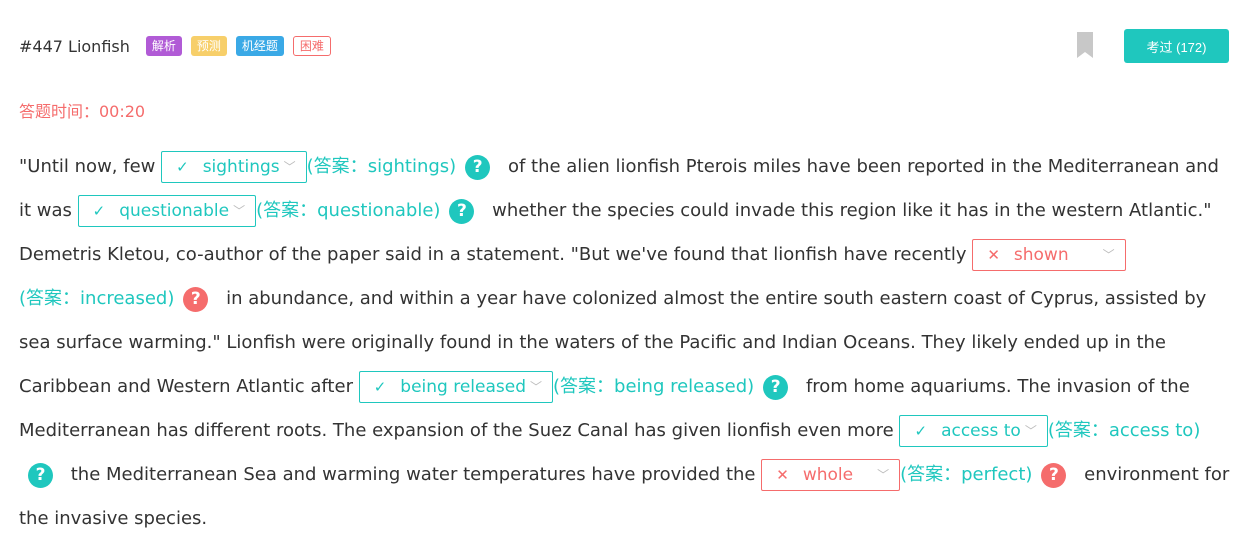 The image size is (1253, 541). What do you see at coordinates (259, 46) in the screenshot?
I see `tag-exam-question: 机经题` at bounding box center [259, 46].